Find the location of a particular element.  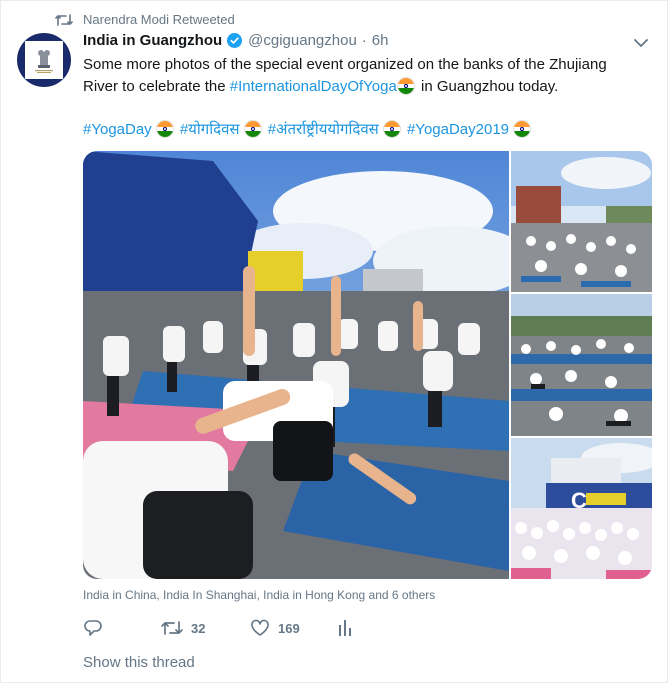

like-button: 169 is located at coordinates (294, 628).